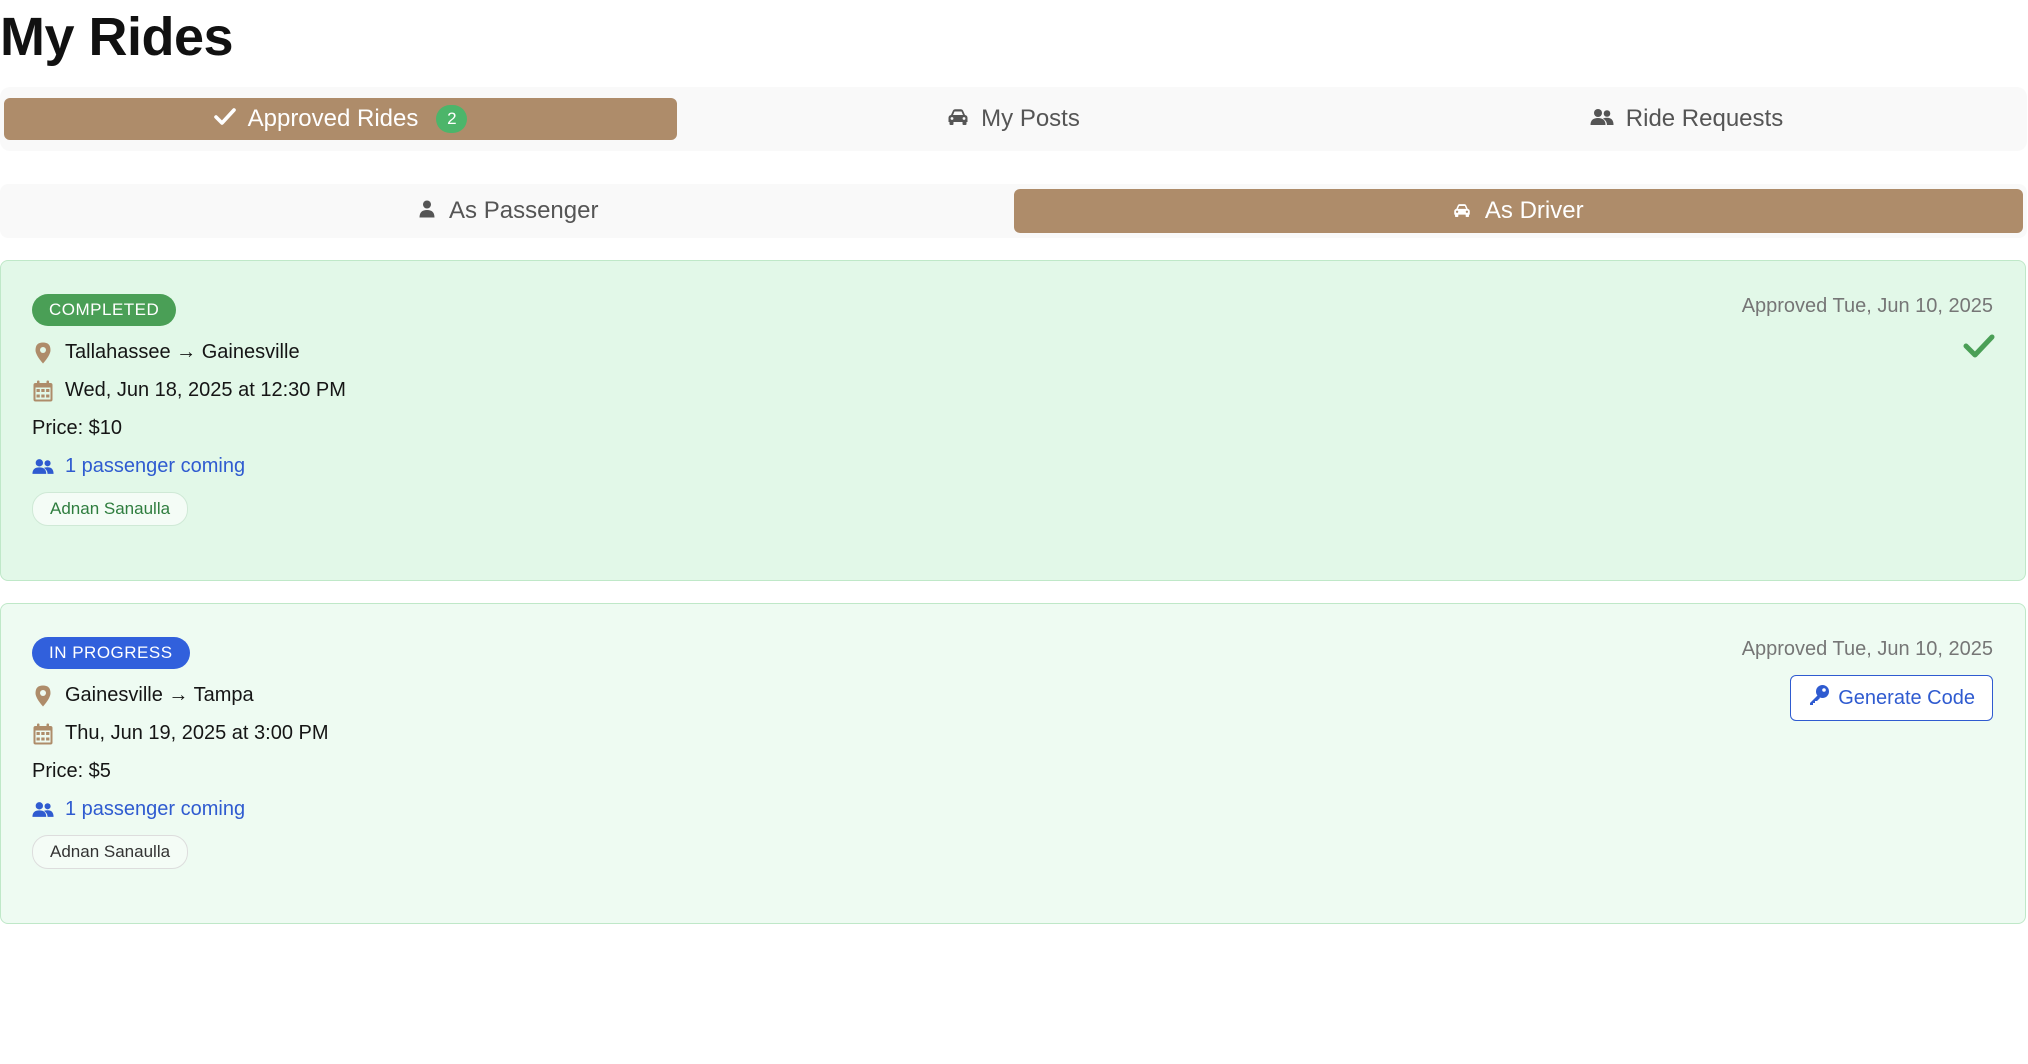 The width and height of the screenshot is (2028, 1064). I want to click on ride-price: Price: $5, so click(71, 771).